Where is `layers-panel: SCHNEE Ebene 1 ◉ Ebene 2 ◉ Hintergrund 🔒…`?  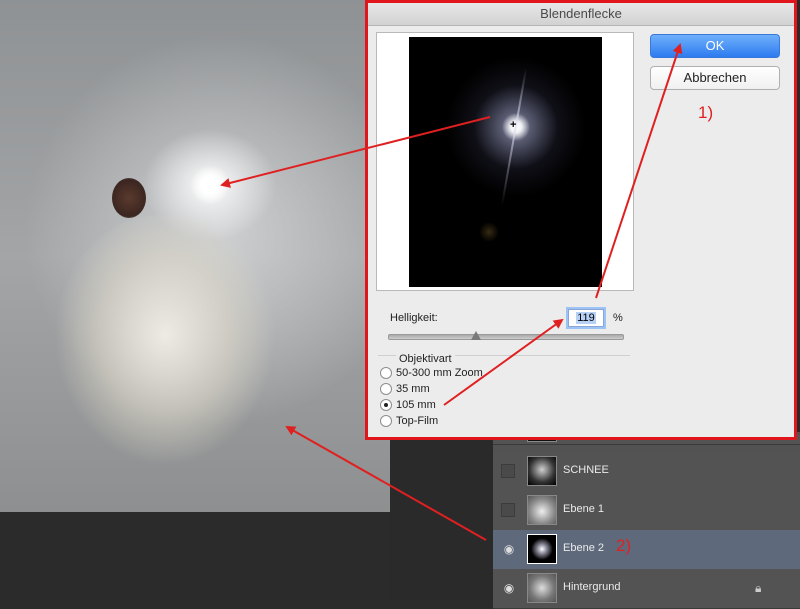 layers-panel: SCHNEE Ebene 1 ◉ Ebene 2 ◉ Hintergrund 🔒… is located at coordinates (646, 520).